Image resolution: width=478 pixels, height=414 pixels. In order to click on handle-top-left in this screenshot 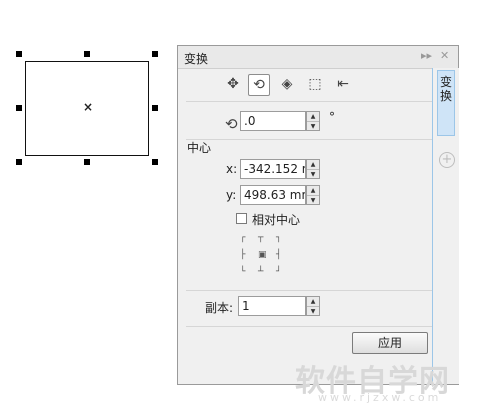, I will do `click(19, 54)`.